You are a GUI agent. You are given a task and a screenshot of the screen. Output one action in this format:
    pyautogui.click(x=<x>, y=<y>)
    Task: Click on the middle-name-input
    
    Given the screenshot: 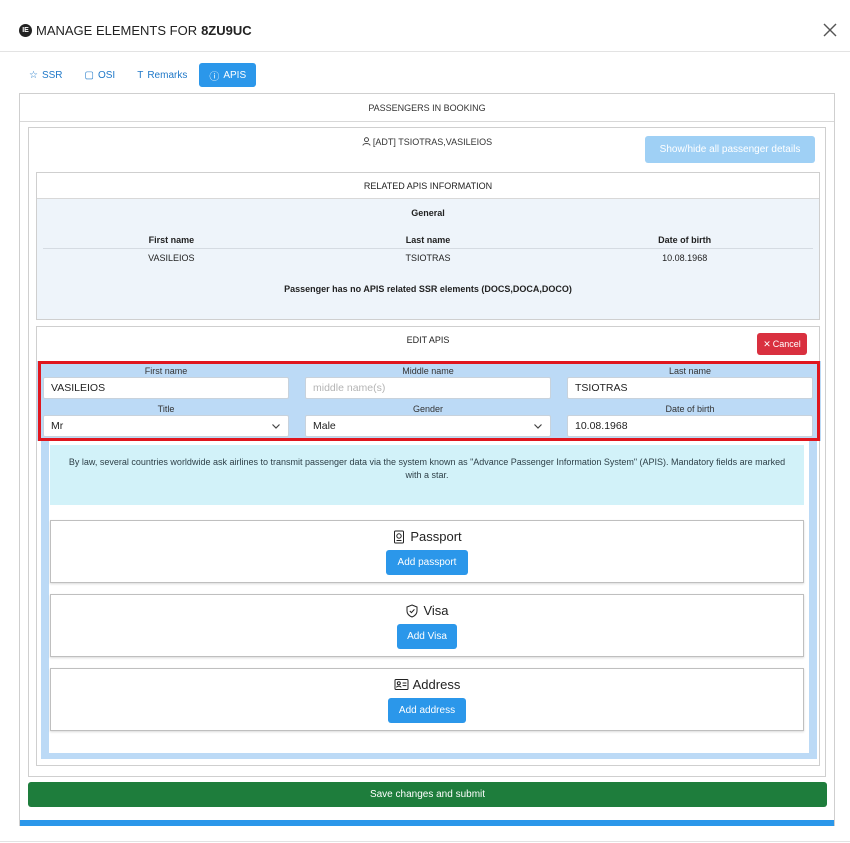 What is the action you would take?
    pyautogui.click(x=428, y=388)
    